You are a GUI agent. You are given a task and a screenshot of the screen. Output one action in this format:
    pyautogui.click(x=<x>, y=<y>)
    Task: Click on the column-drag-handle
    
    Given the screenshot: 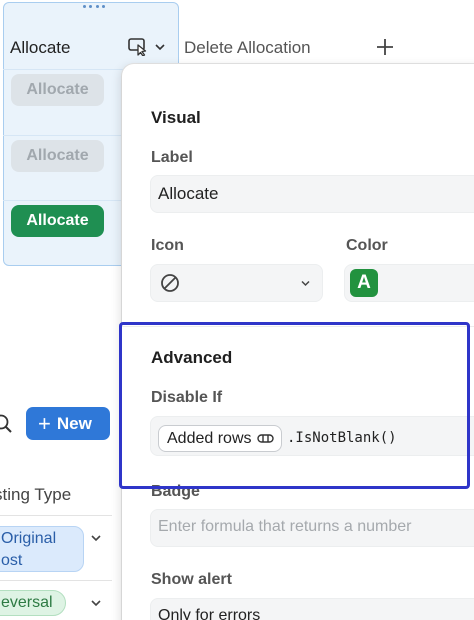 What is the action you would take?
    pyautogui.click(x=94, y=7)
    